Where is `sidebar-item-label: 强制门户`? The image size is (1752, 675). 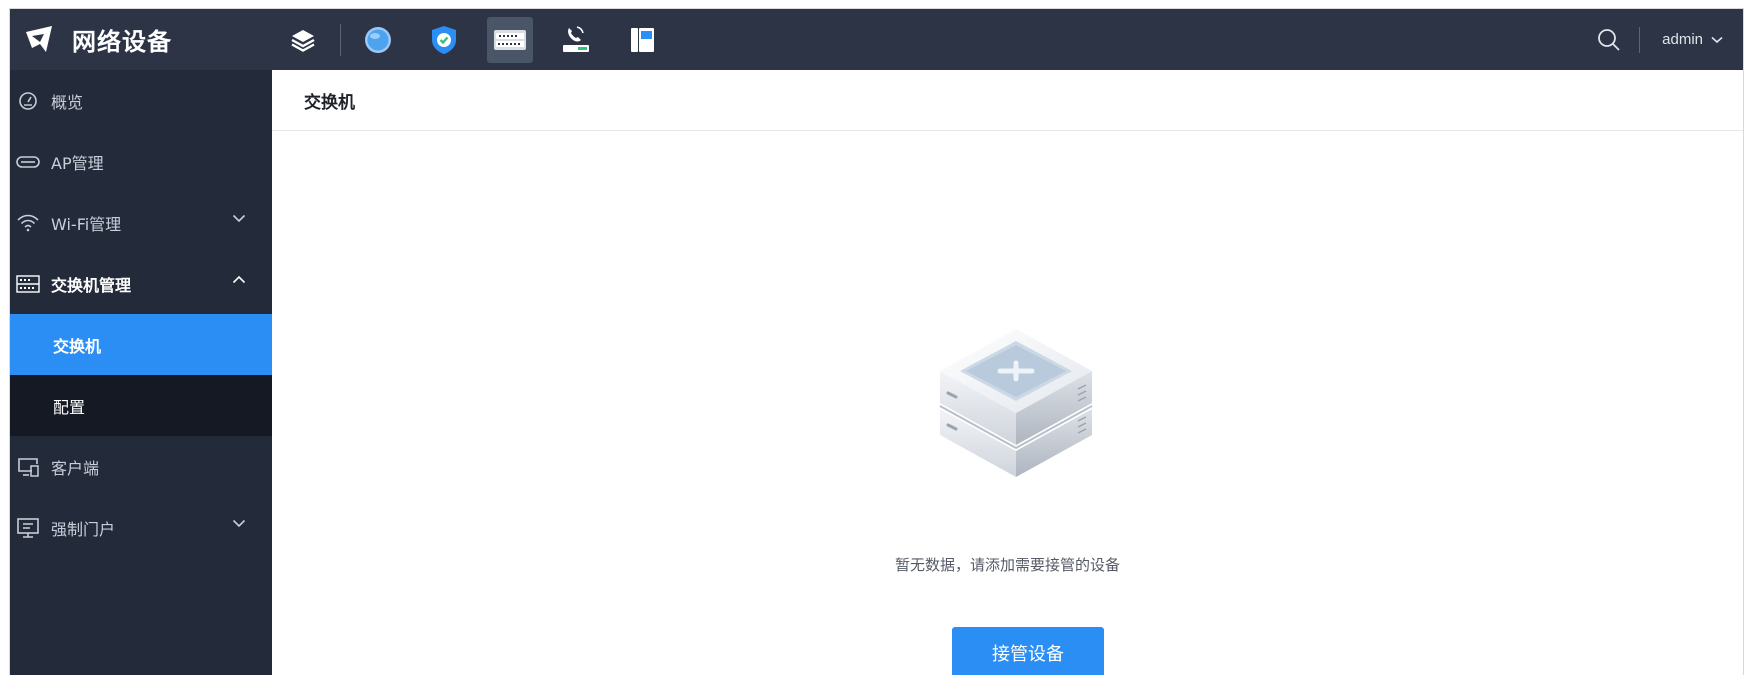 sidebar-item-label: 强制门户 is located at coordinates (83, 529).